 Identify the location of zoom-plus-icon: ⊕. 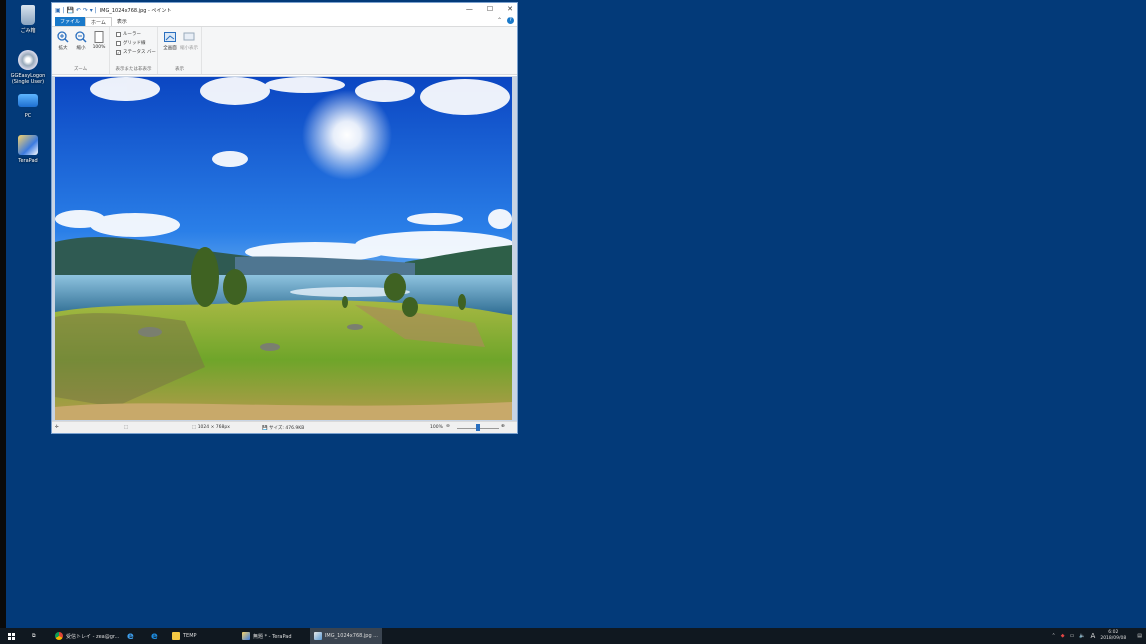
(503, 426).